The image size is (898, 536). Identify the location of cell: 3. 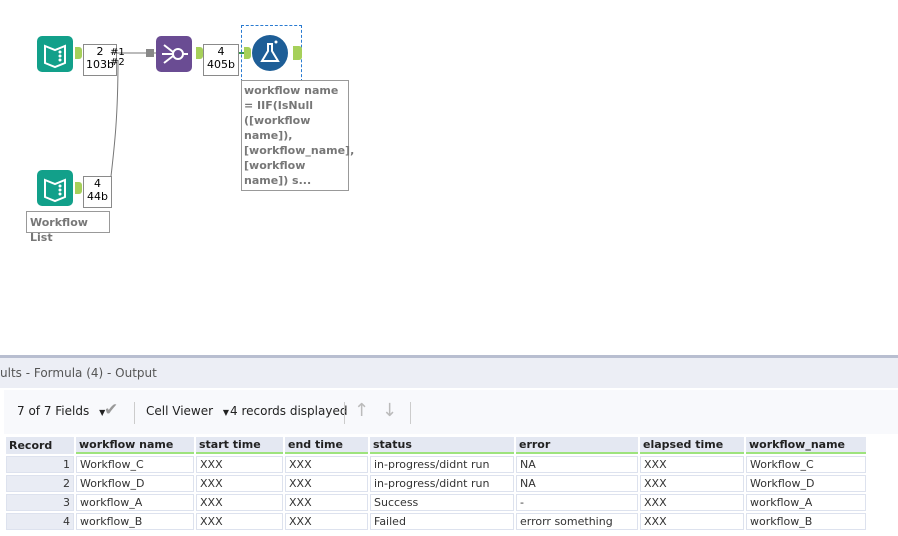
(40, 502).